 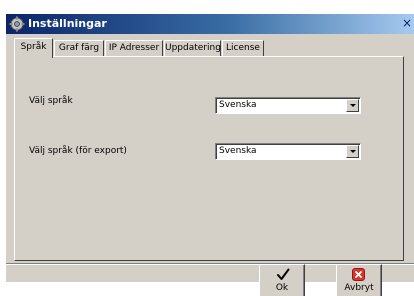 What do you see at coordinates (238, 151) in the screenshot?
I see `export-language-select-value: Svenska` at bounding box center [238, 151].